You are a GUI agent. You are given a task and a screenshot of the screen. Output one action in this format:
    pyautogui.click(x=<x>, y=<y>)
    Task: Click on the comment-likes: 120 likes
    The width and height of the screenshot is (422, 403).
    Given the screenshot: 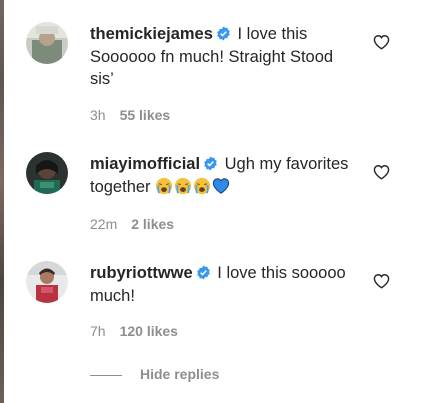 What is the action you would take?
    pyautogui.click(x=149, y=331)
    